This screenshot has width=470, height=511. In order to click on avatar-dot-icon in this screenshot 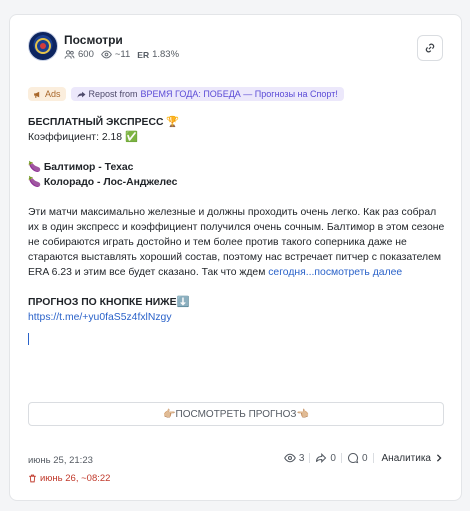, I will do `click(43, 46)`.